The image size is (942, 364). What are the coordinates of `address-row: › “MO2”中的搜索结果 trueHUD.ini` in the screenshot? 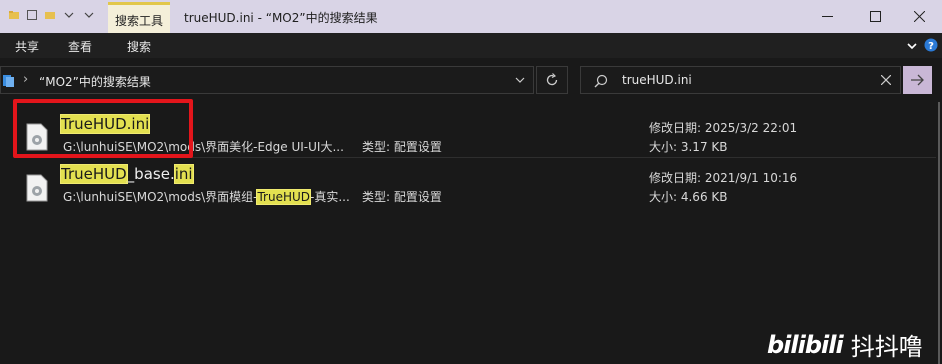 It's located at (471, 80).